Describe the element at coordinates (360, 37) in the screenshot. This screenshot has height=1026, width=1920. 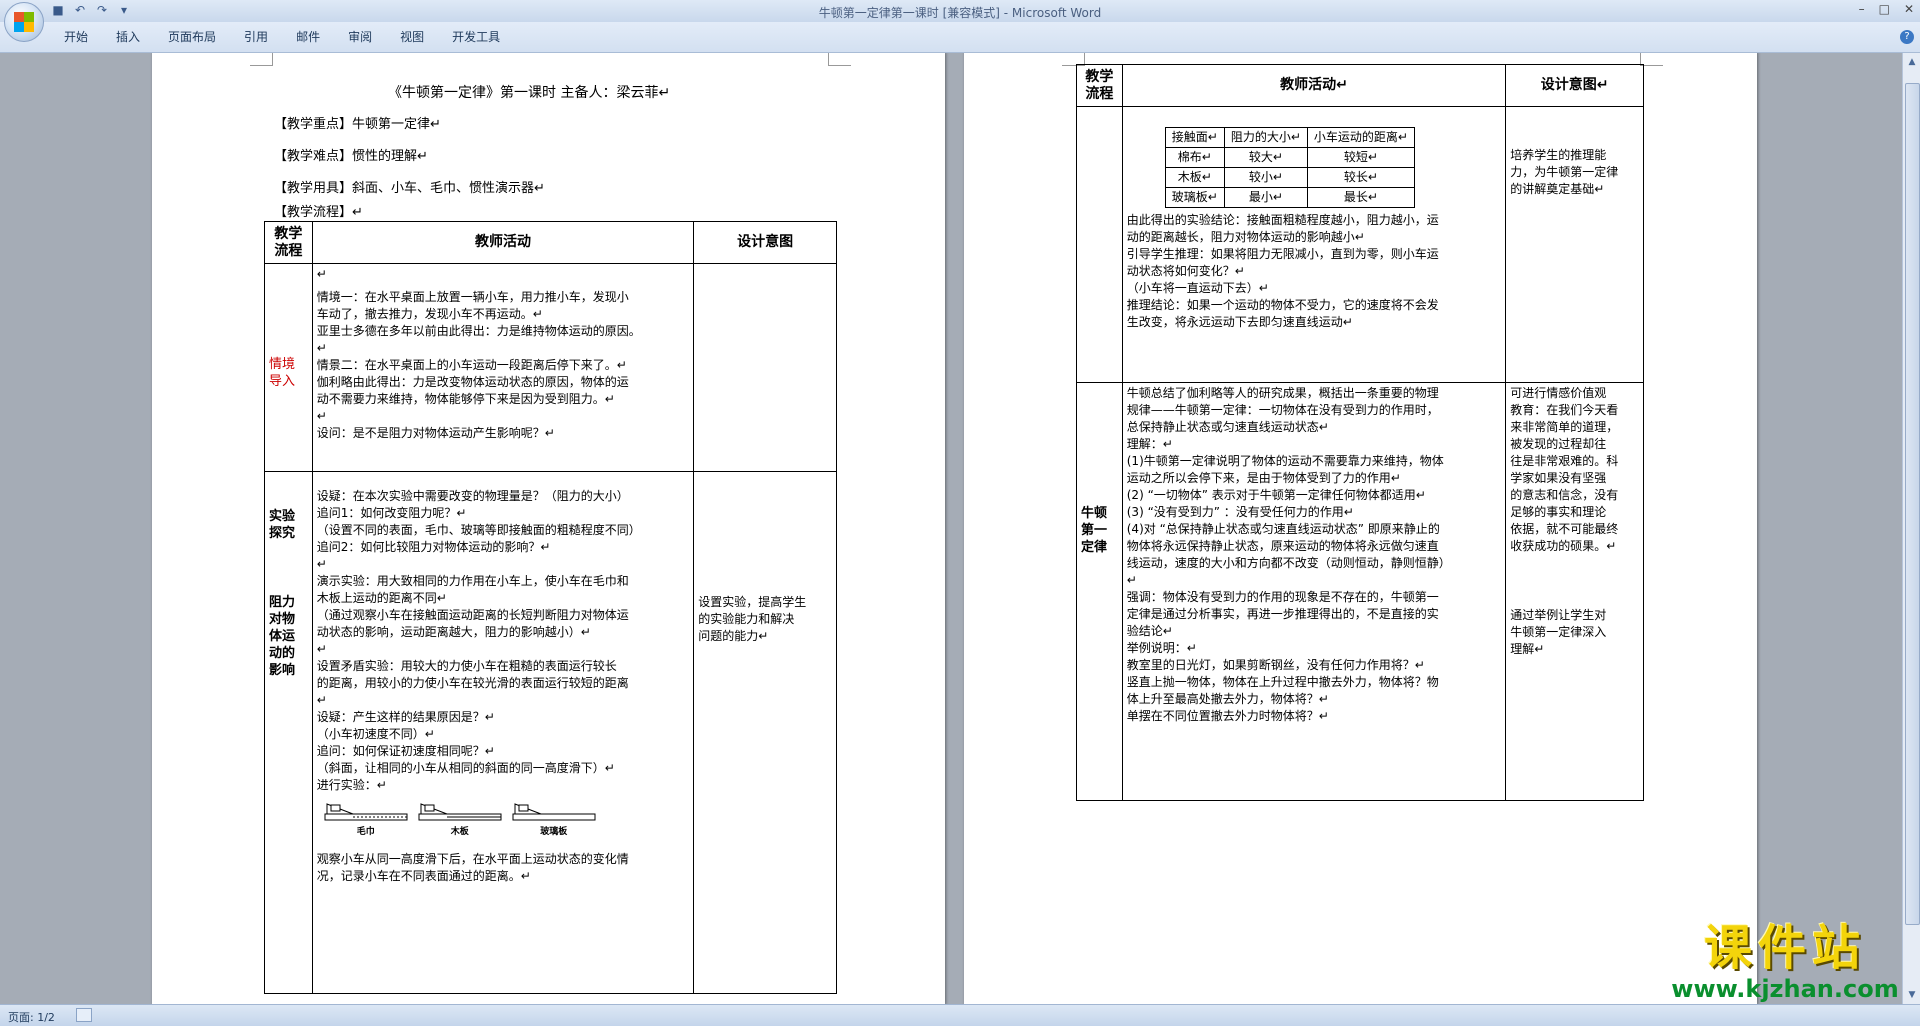
I see `tab-review: 审阅` at that location.